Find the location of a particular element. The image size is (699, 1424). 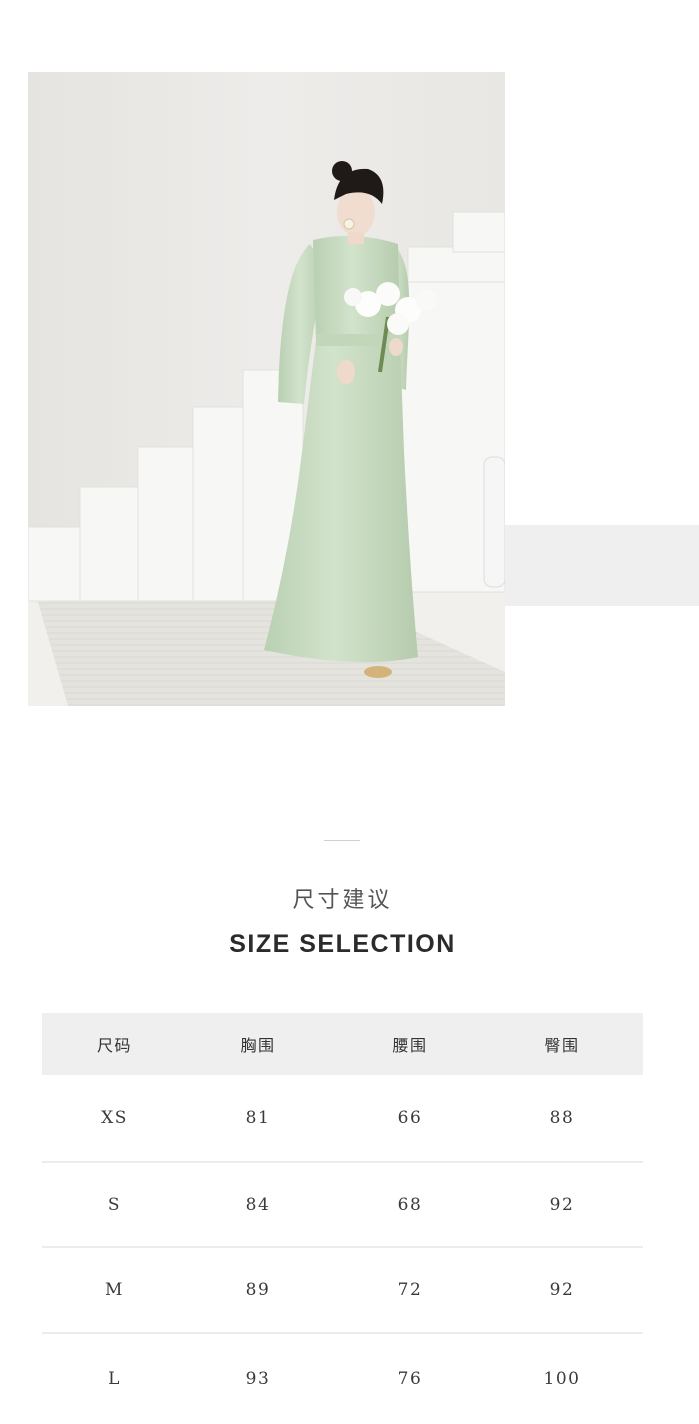

header-size: 尺码 is located at coordinates (114, 1045).